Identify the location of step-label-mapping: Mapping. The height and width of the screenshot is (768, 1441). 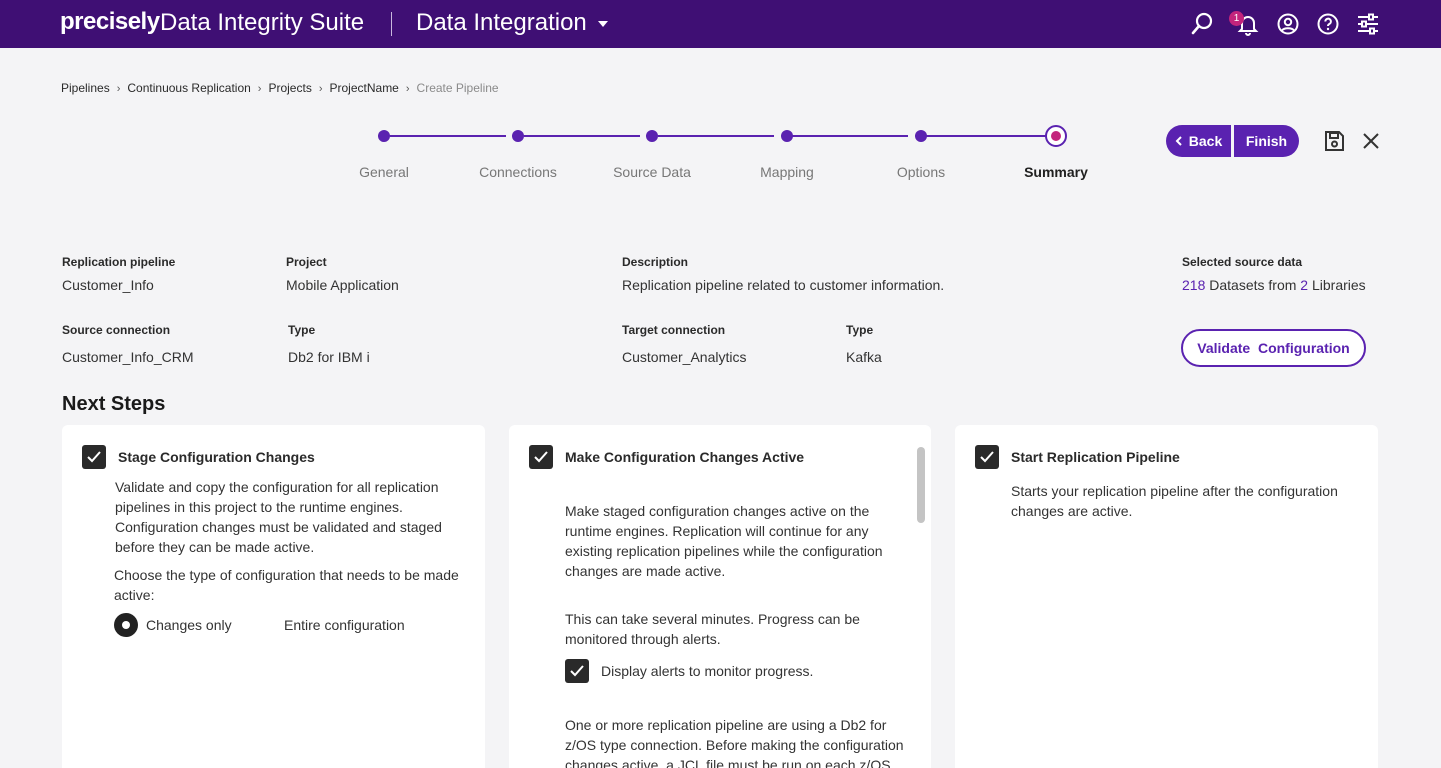
(787, 172).